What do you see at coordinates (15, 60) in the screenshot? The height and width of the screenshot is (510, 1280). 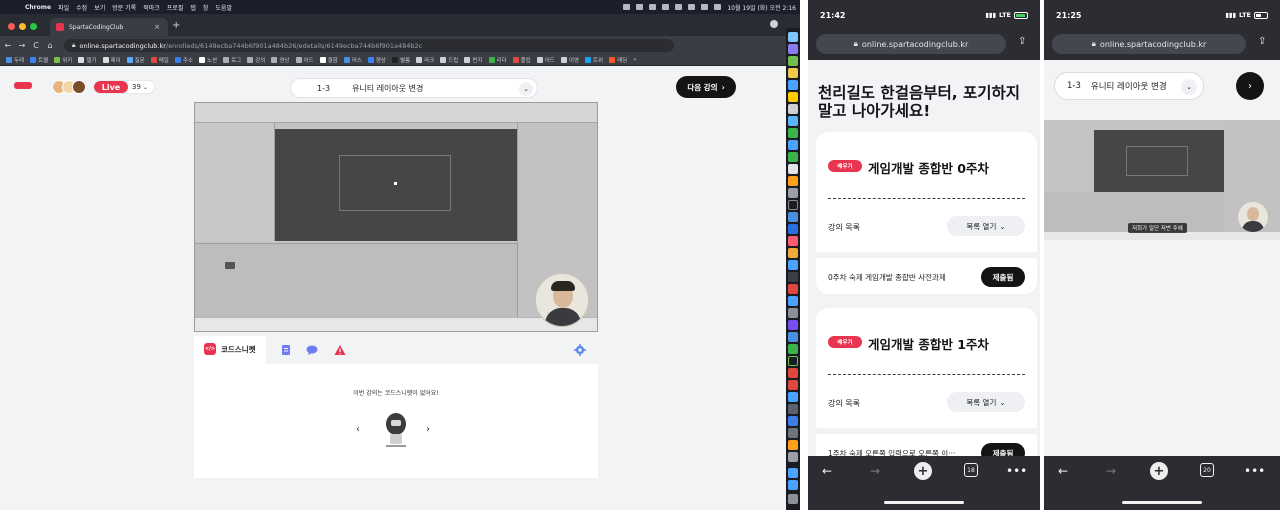 I see `bookmark-item: 두레` at bounding box center [15, 60].